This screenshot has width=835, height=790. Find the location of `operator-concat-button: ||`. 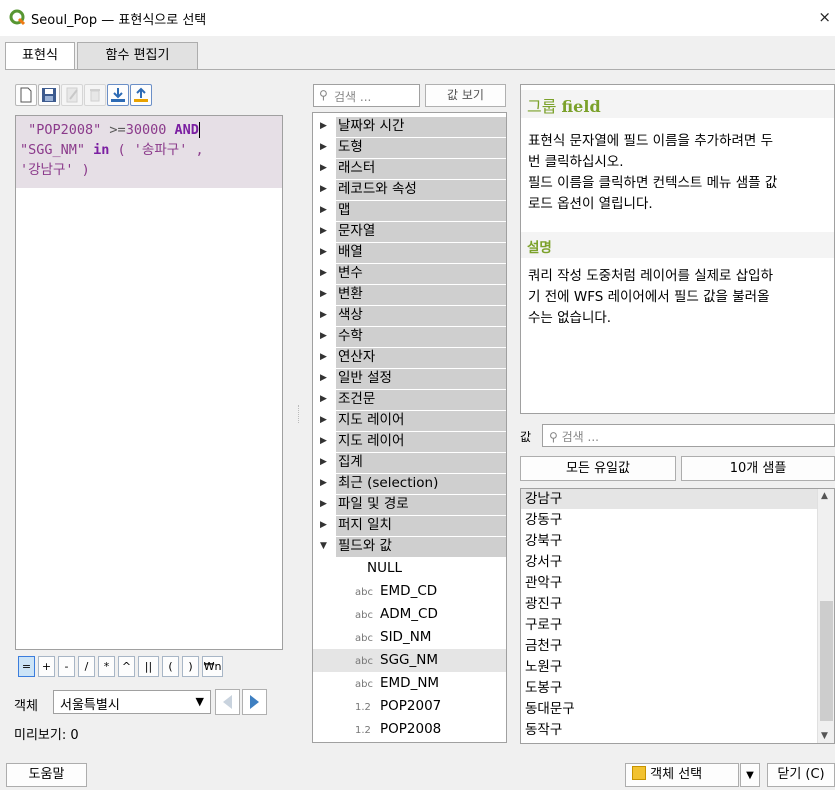

operator-concat-button: || is located at coordinates (148, 666).